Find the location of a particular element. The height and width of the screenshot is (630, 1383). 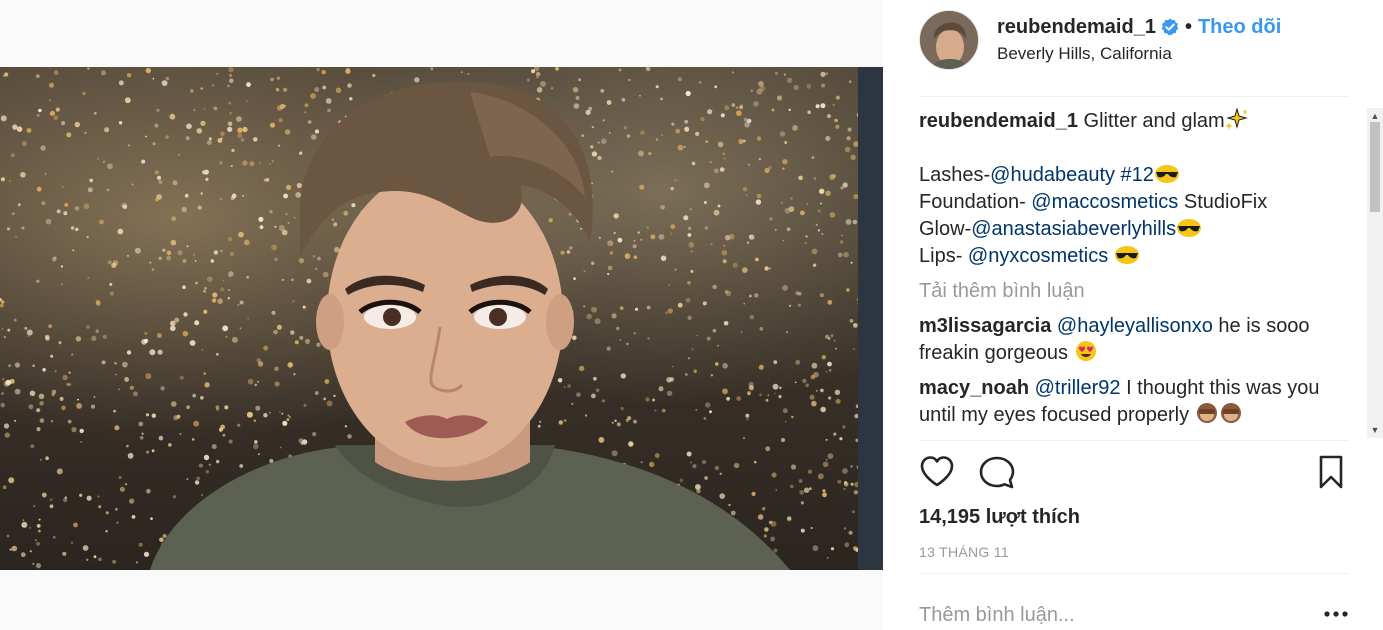

caption-line-rest: StudioFix is located at coordinates (1223, 202).